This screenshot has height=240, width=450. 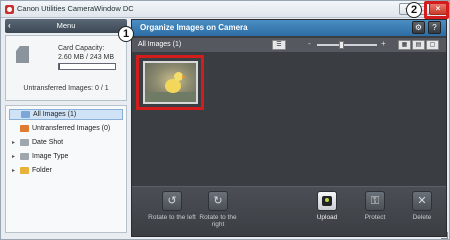 I want to click on gear-icon: ⚙, so click(x=418, y=27).